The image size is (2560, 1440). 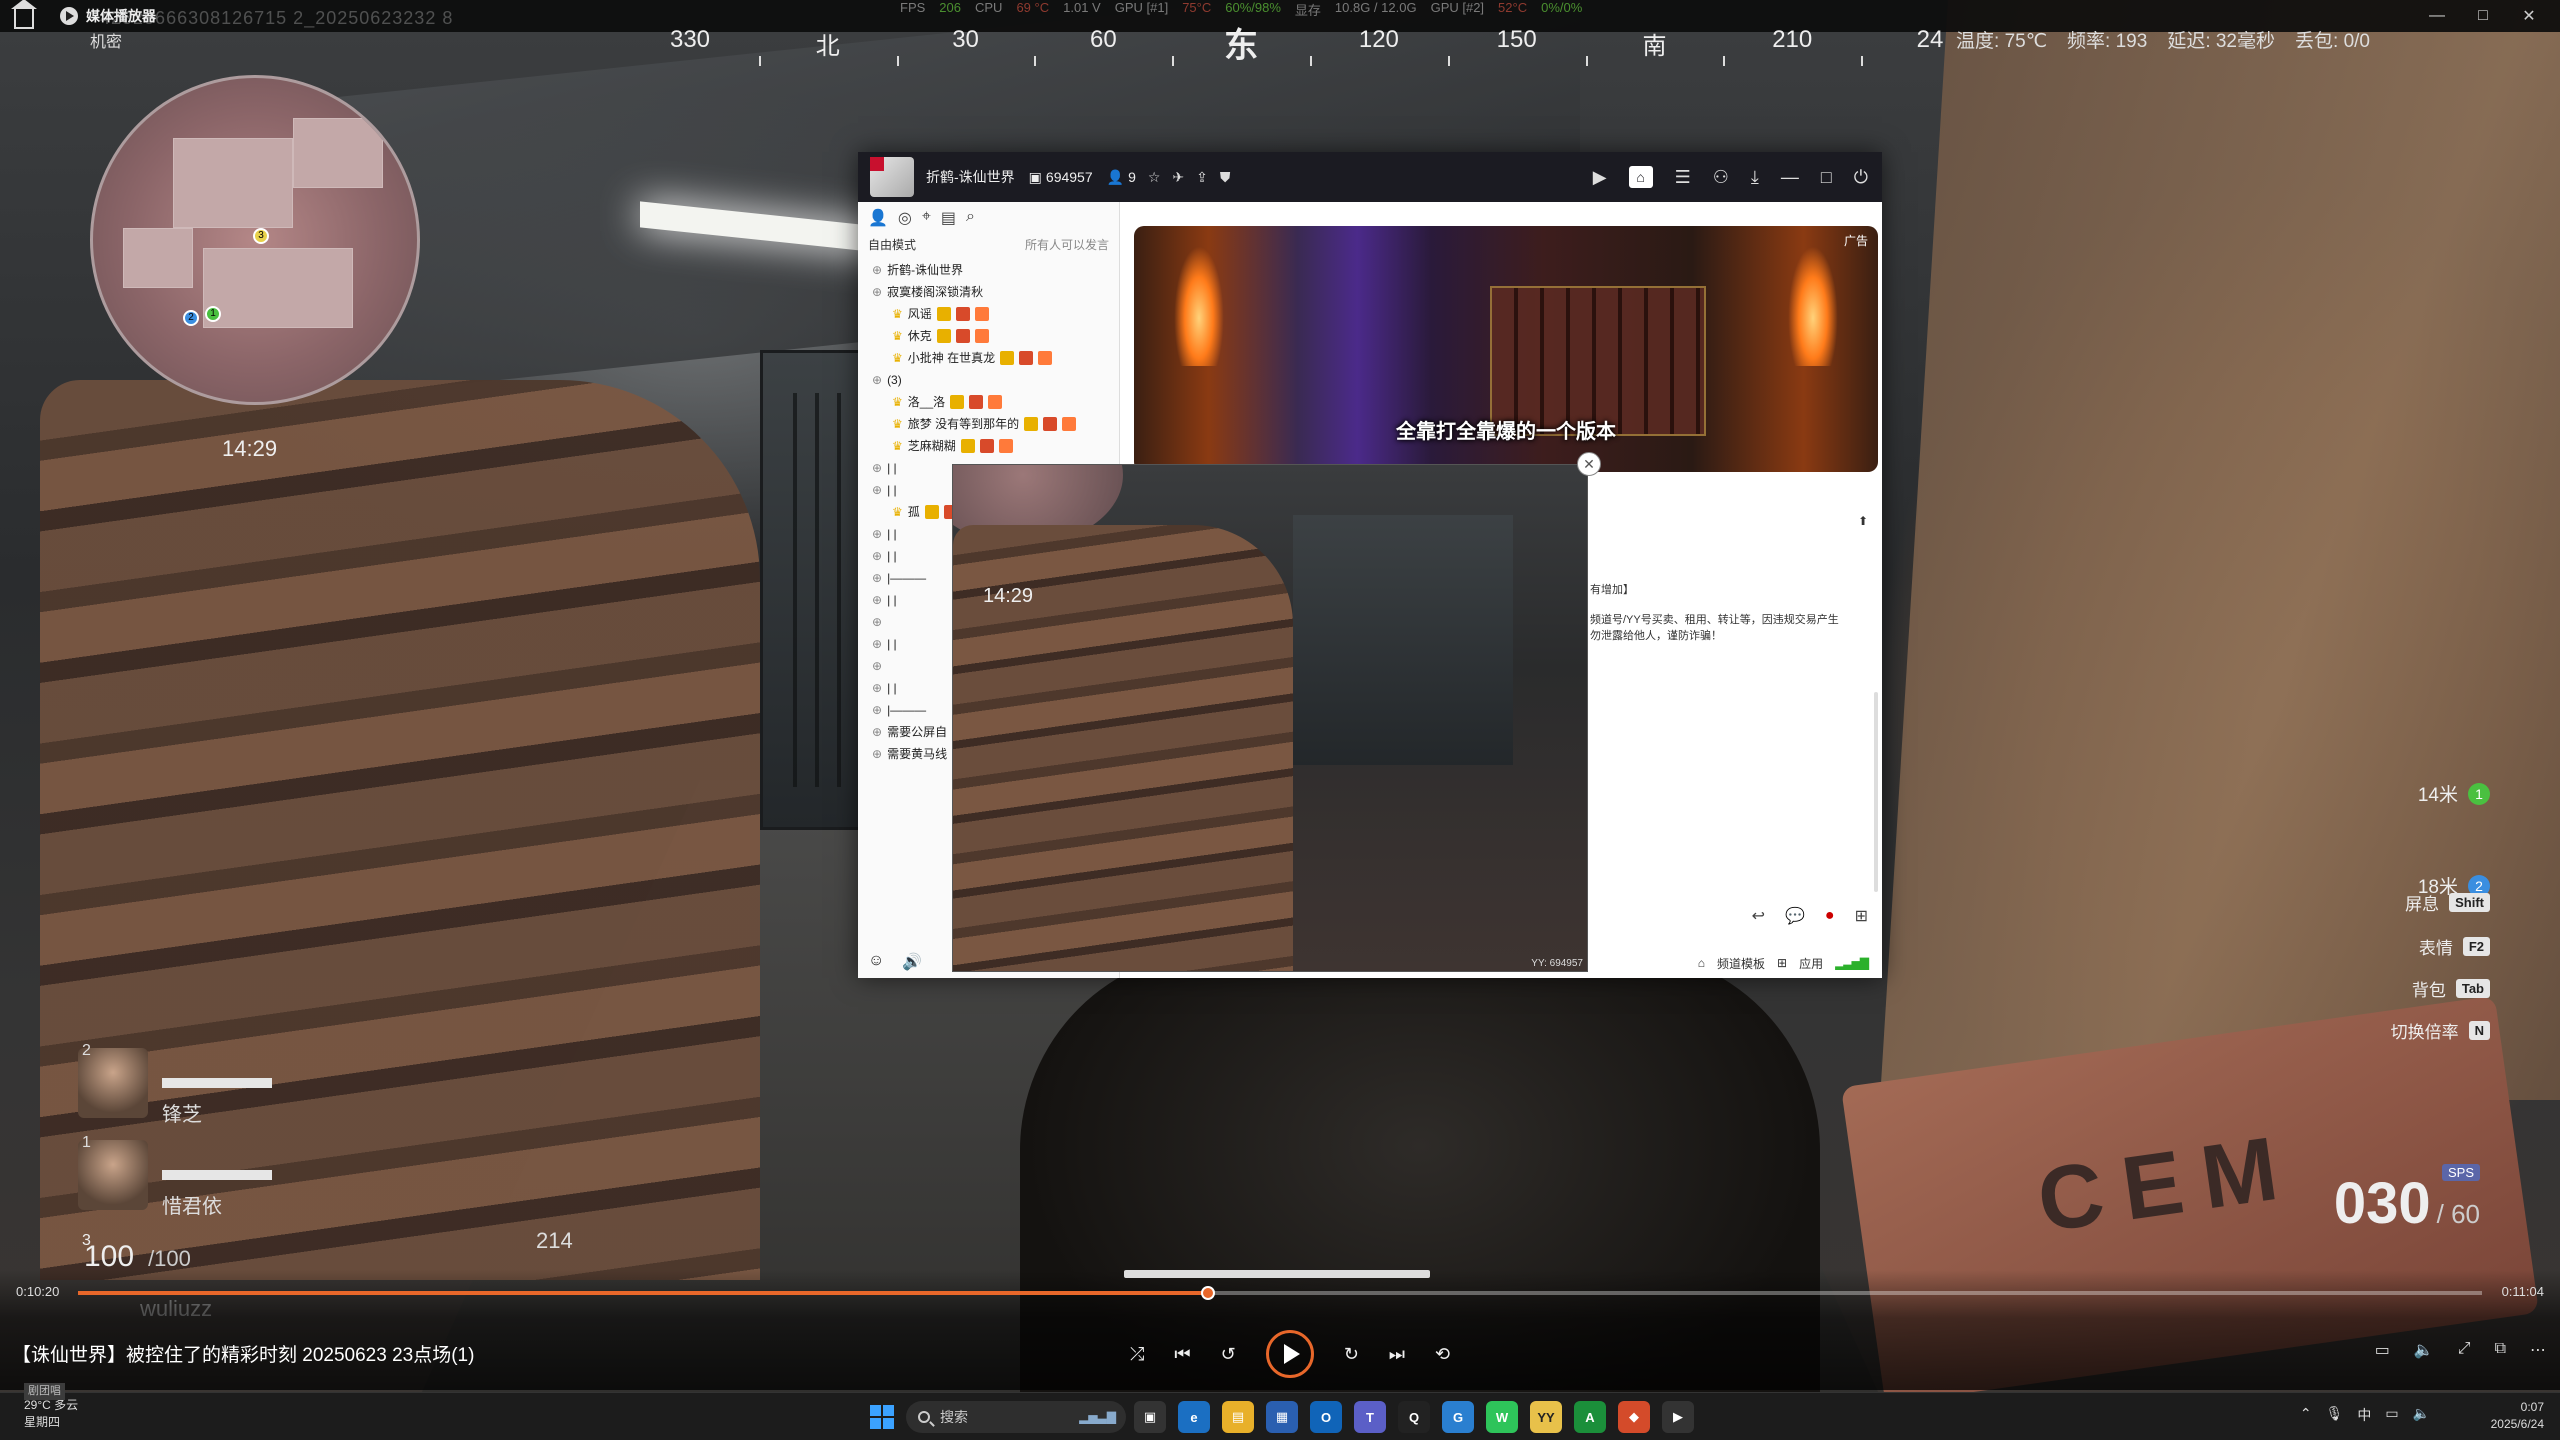 What do you see at coordinates (988, 358) in the screenshot?
I see `channel-user: ♛ 小批神 在世真龙` at bounding box center [988, 358].